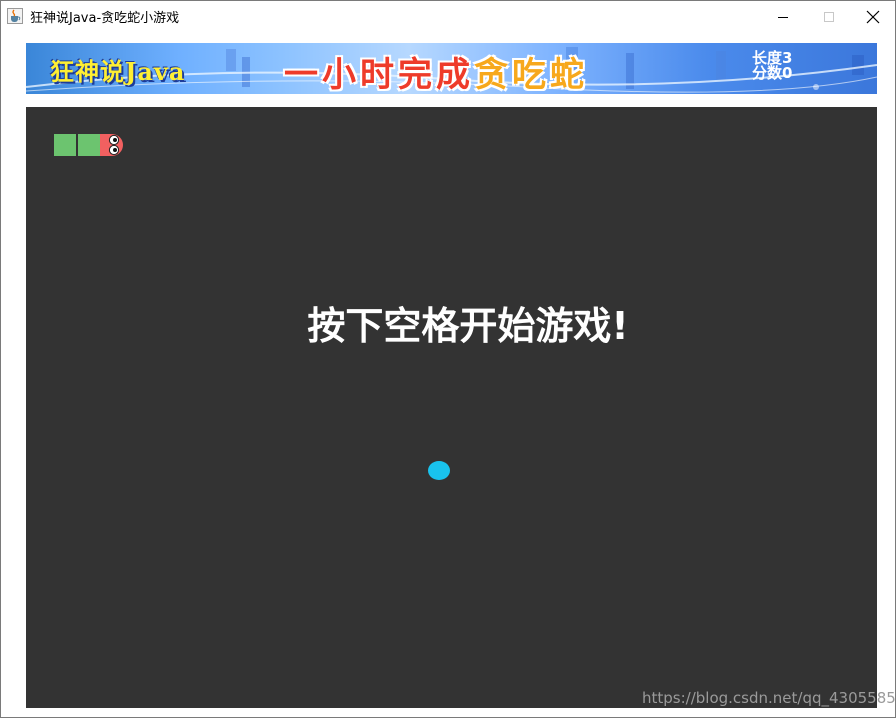 The height and width of the screenshot is (718, 896). I want to click on banner-headline: 一小时完成贪吃蛇, so click(436, 70).